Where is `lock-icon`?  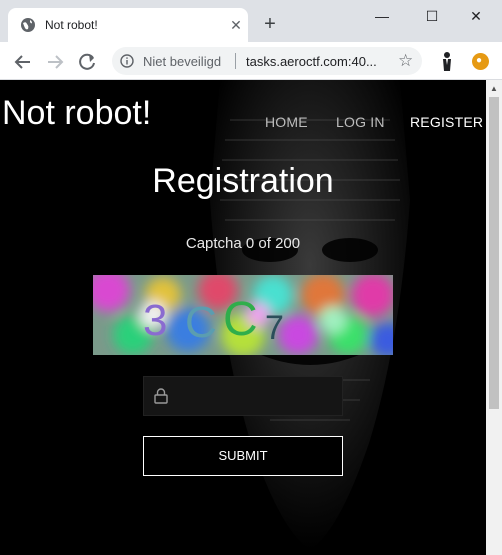
lock-icon is located at coordinates (161, 396).